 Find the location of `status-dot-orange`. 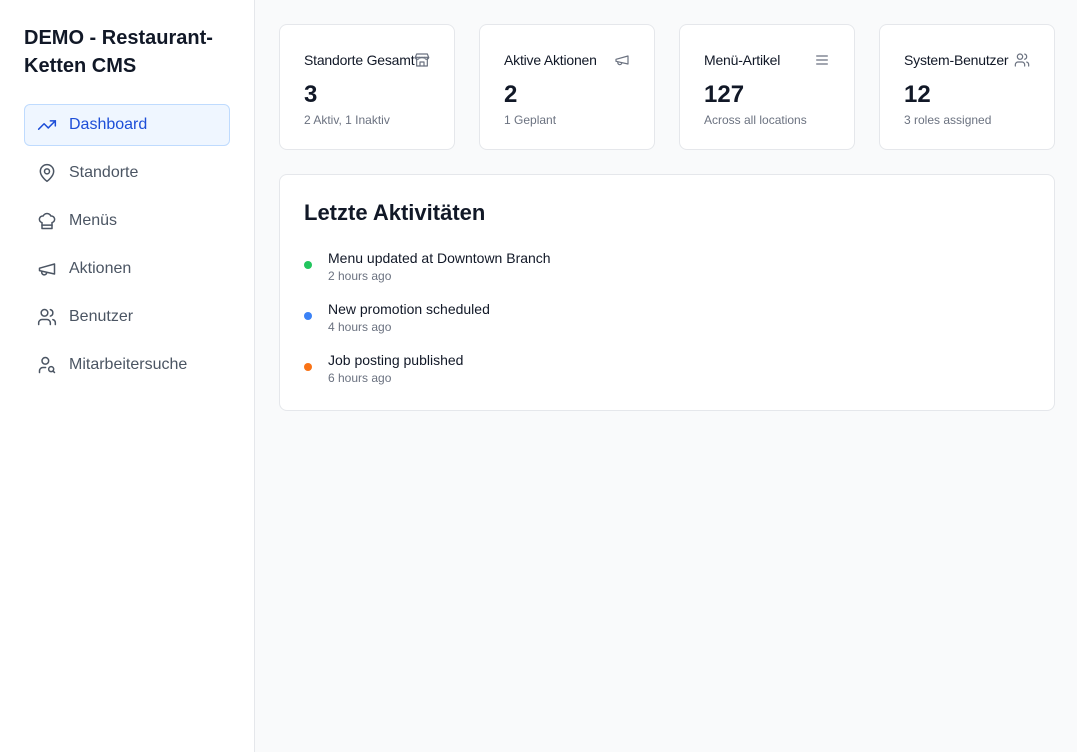

status-dot-orange is located at coordinates (308, 367).